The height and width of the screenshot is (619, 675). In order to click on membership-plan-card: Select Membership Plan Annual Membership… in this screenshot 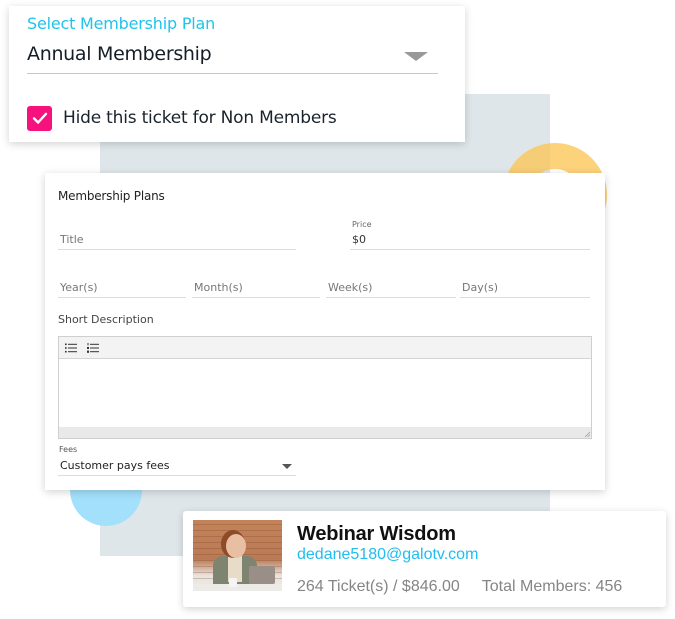, I will do `click(237, 74)`.